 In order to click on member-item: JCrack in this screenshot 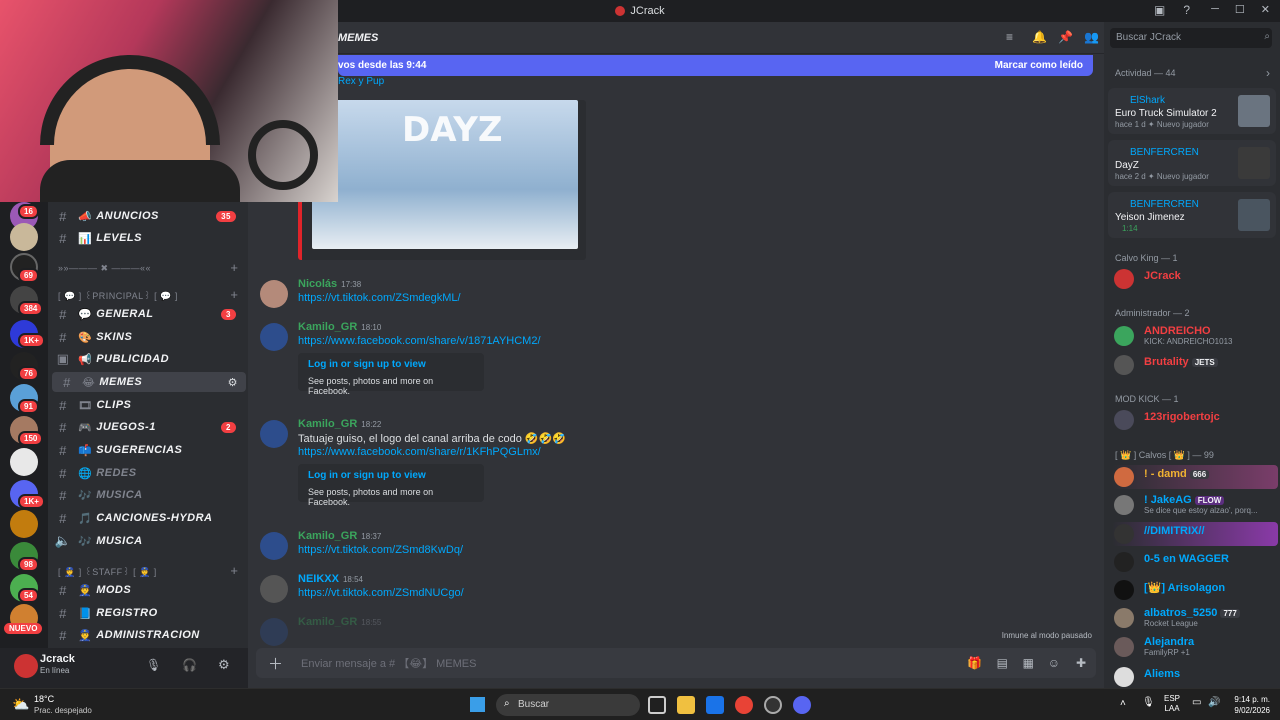, I will do `click(1195, 279)`.